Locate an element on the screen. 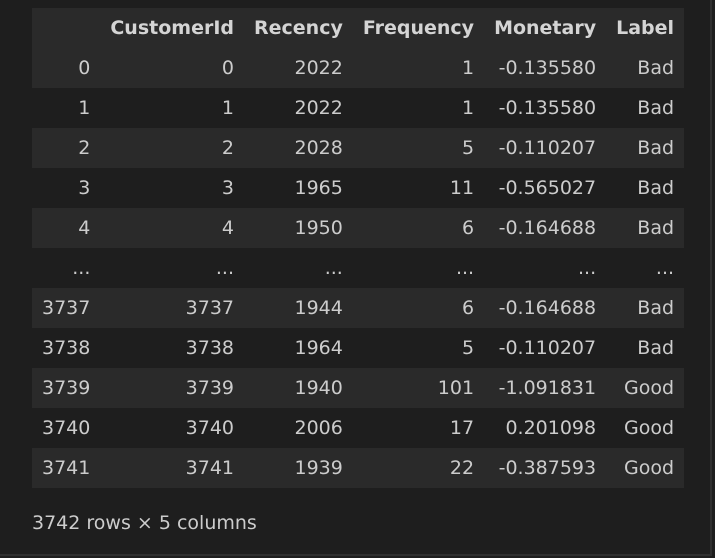 The height and width of the screenshot is (558, 715). row-index: 3737 is located at coordinates (66, 308).